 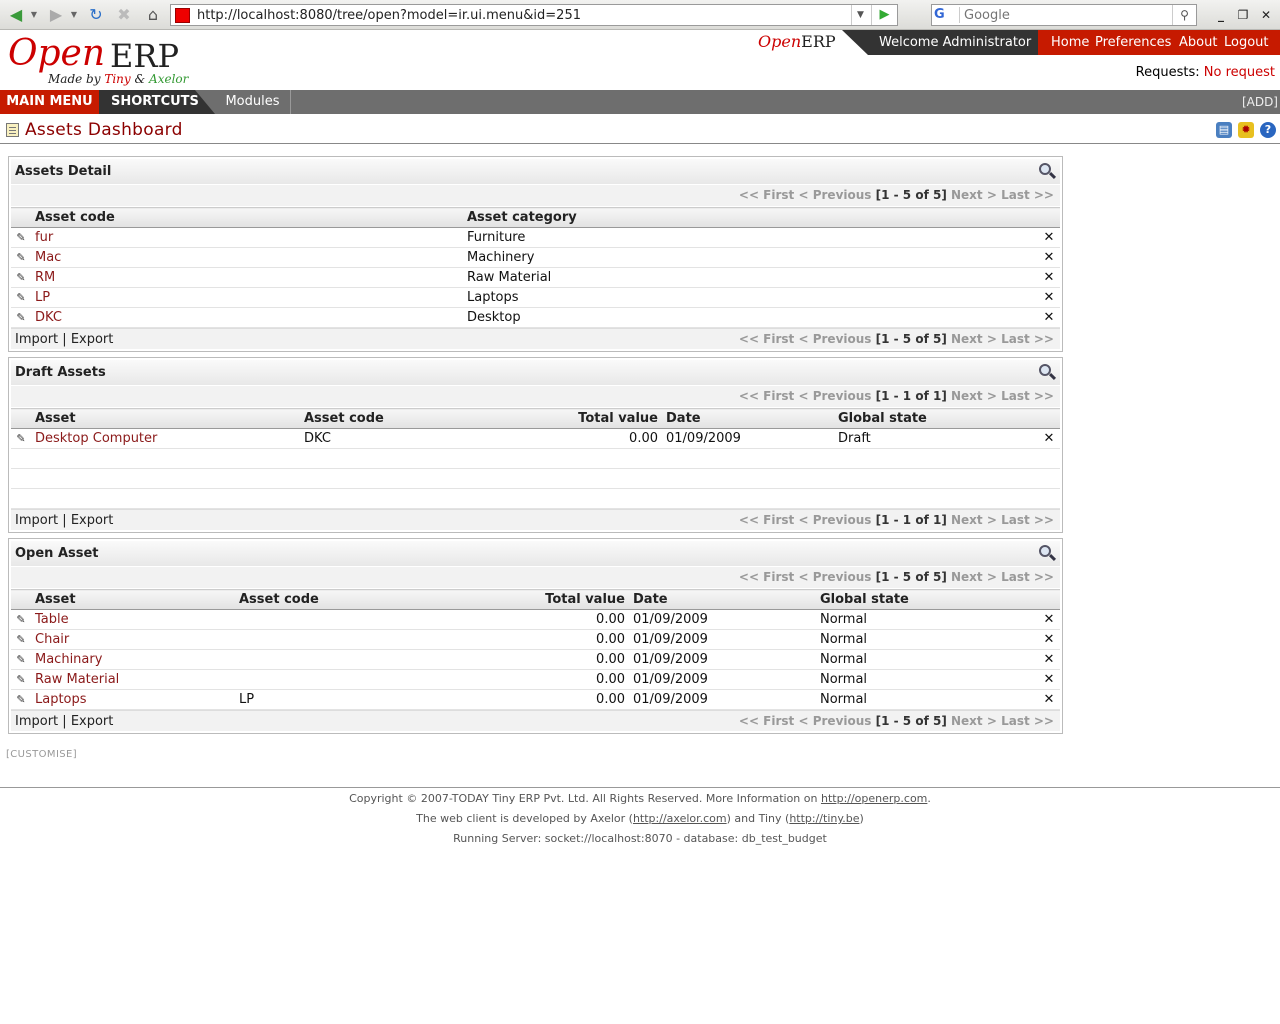 I want to click on table-row: ✎ RM Raw Material ✕, so click(x=535, y=277).